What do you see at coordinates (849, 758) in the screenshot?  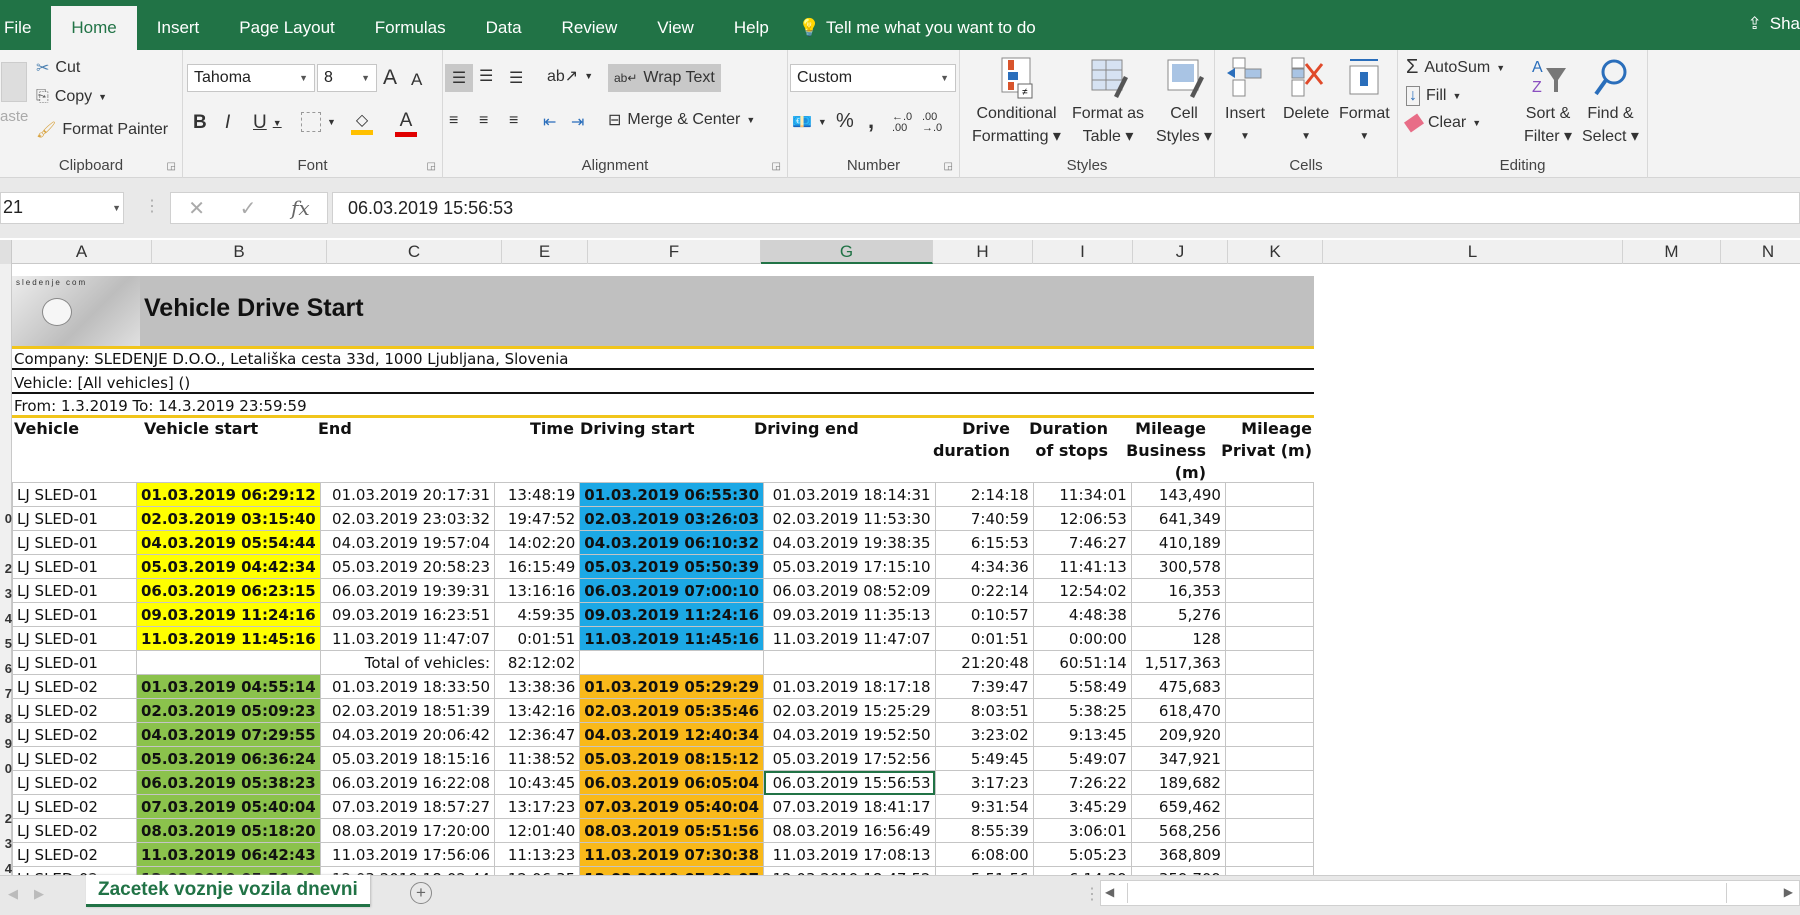 I see `cell-driving-end: 05.03.2019 17:52:56` at bounding box center [849, 758].